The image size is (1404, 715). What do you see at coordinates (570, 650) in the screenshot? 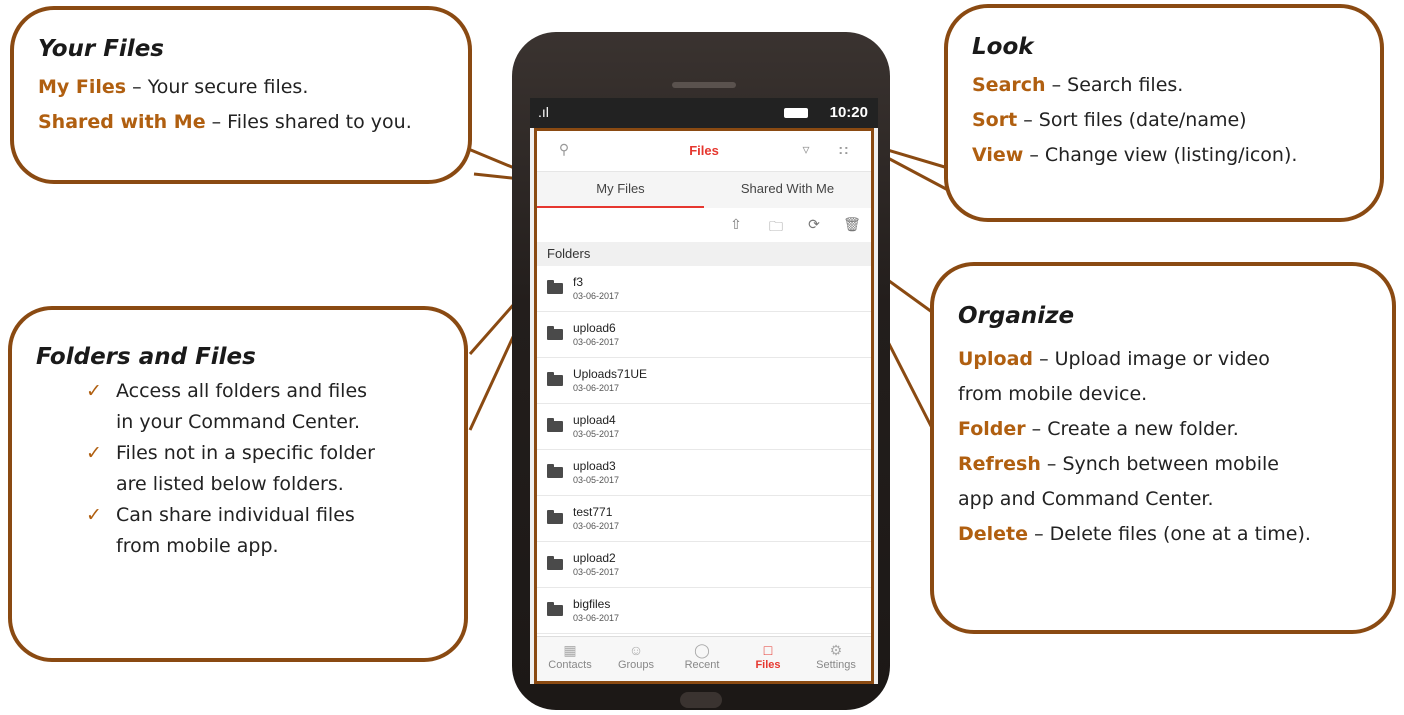
I see `contacts-icon: ▦` at bounding box center [570, 650].